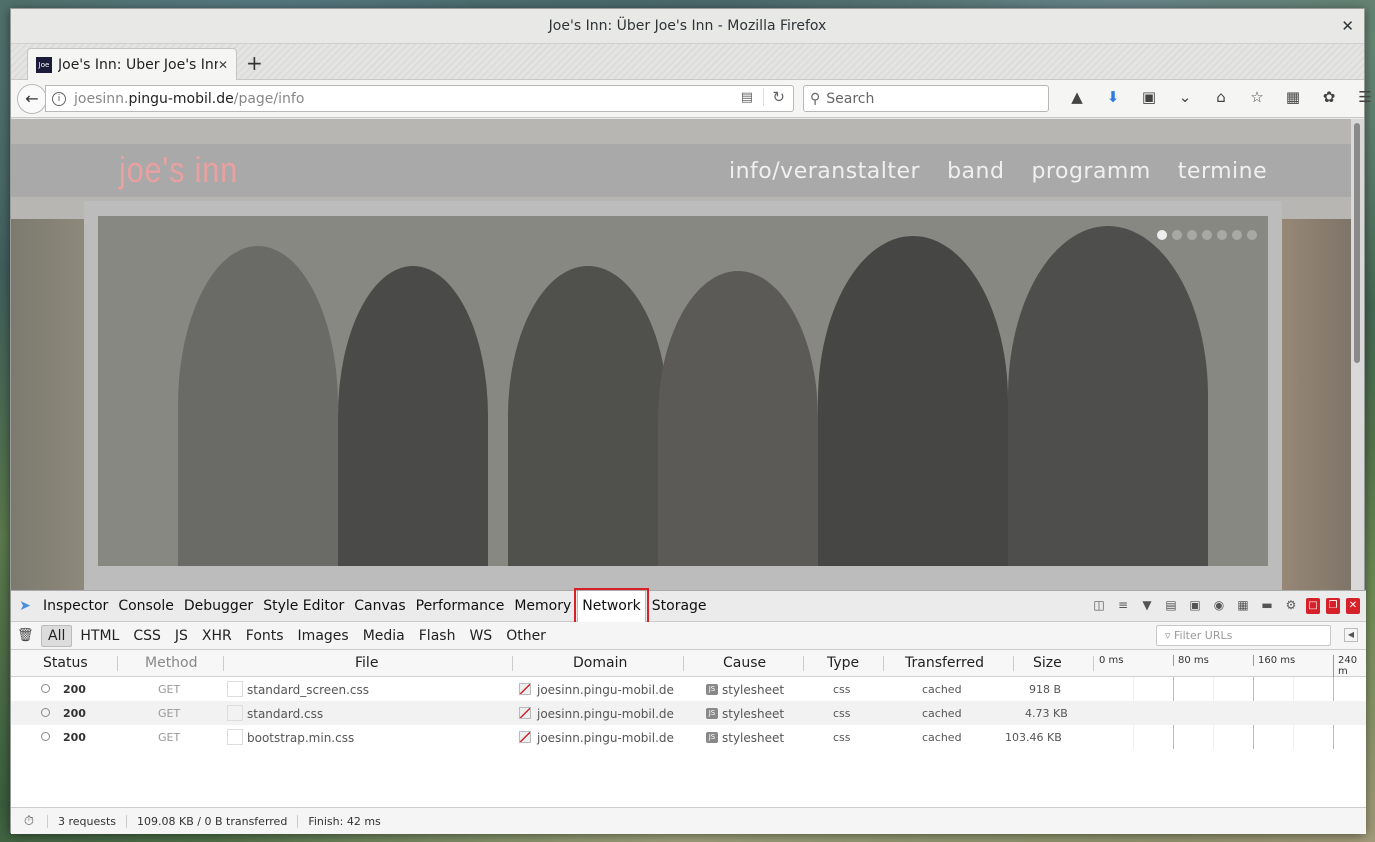 The height and width of the screenshot is (842, 1375). Describe the element at coordinates (86, 821) in the screenshot. I see `request-count: 3 requests` at that location.